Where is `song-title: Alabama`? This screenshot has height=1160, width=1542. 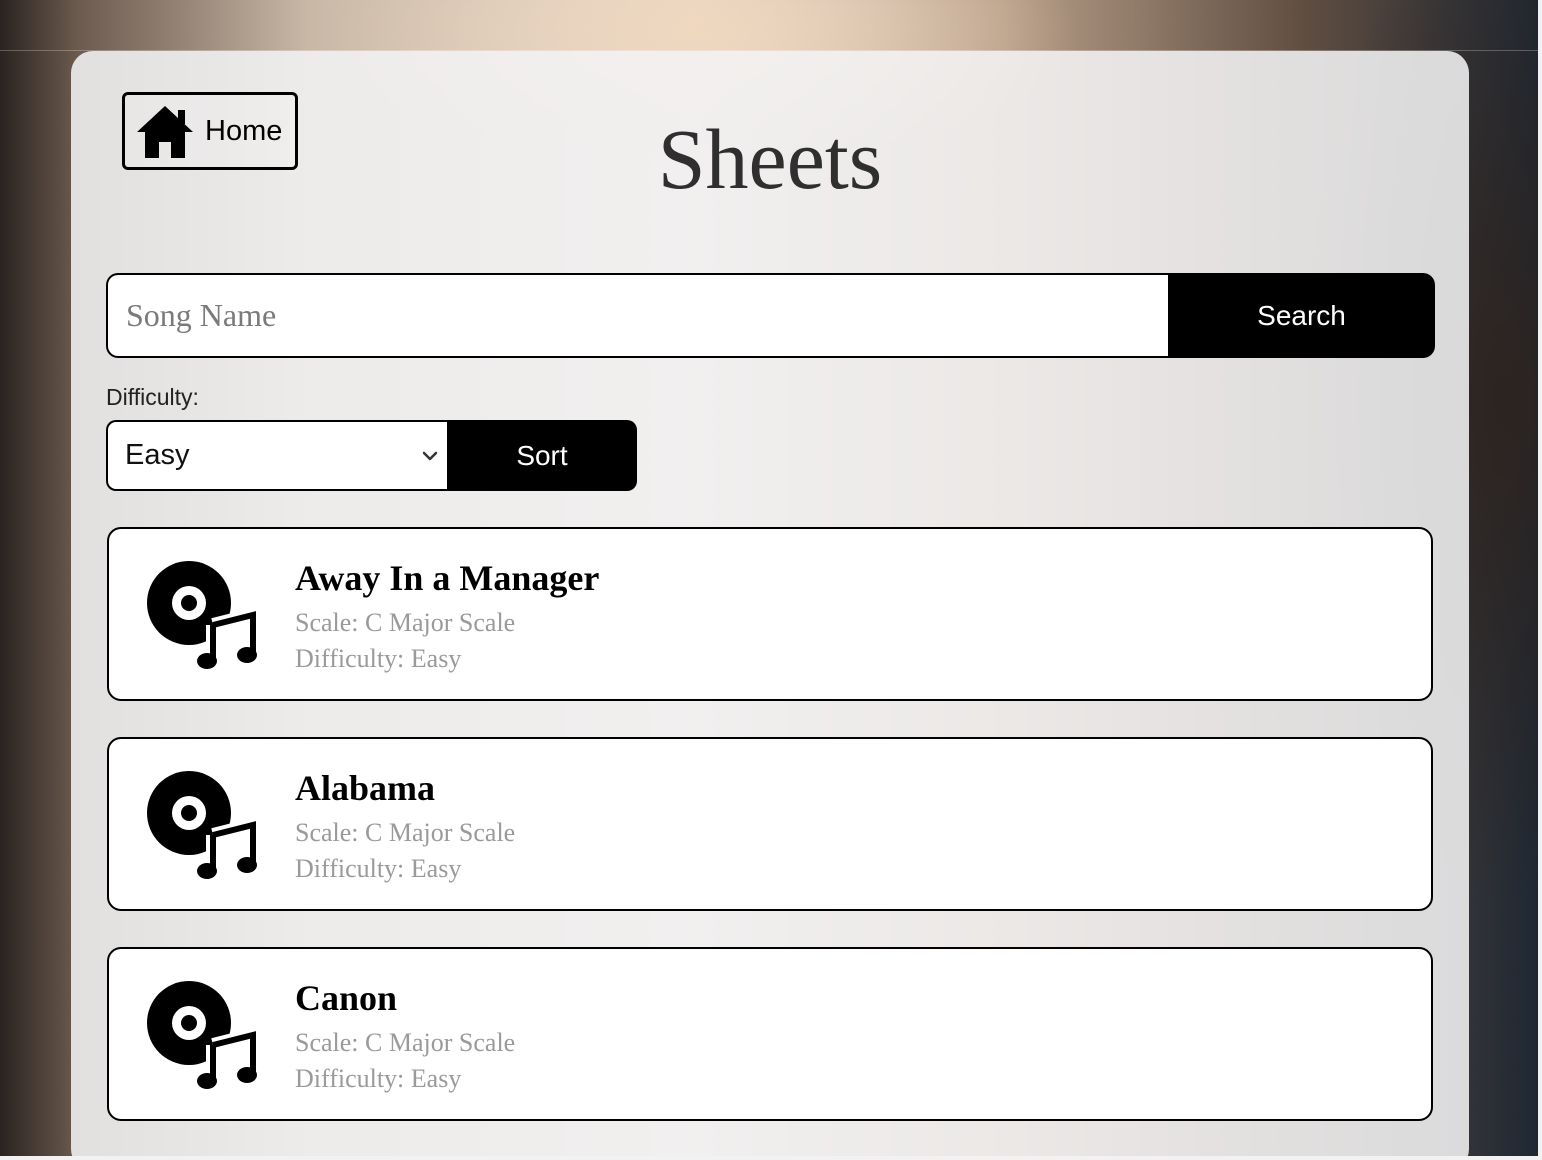 song-title: Alabama is located at coordinates (365, 788).